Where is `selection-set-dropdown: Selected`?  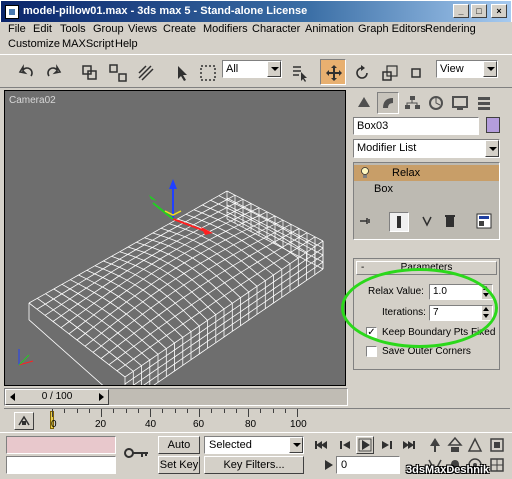 selection-set-dropdown: Selected is located at coordinates (254, 445).